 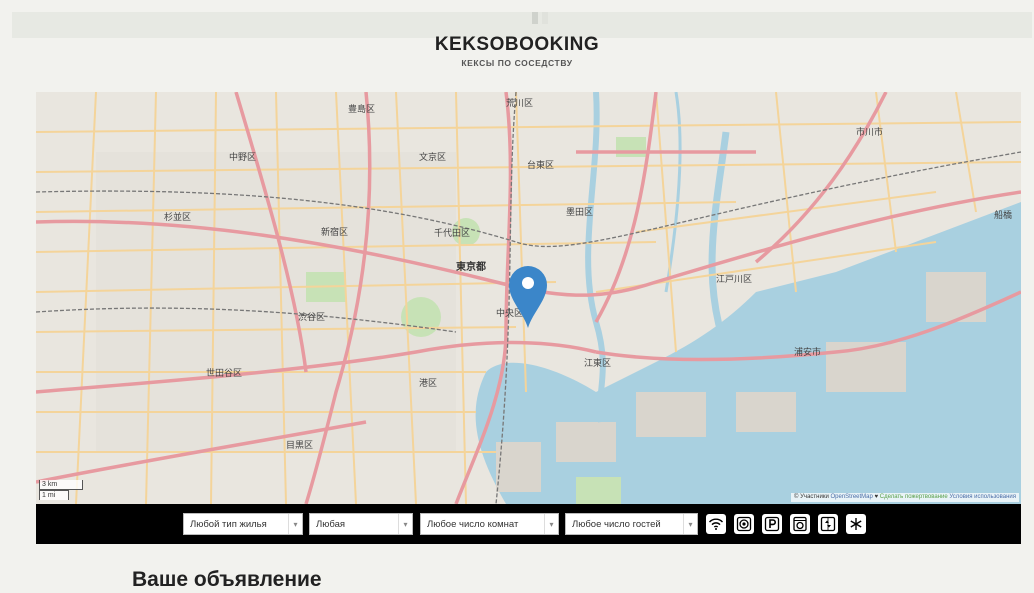 What do you see at coordinates (734, 278) in the screenshot?
I see `map-label-edogawa: 江戸川区` at bounding box center [734, 278].